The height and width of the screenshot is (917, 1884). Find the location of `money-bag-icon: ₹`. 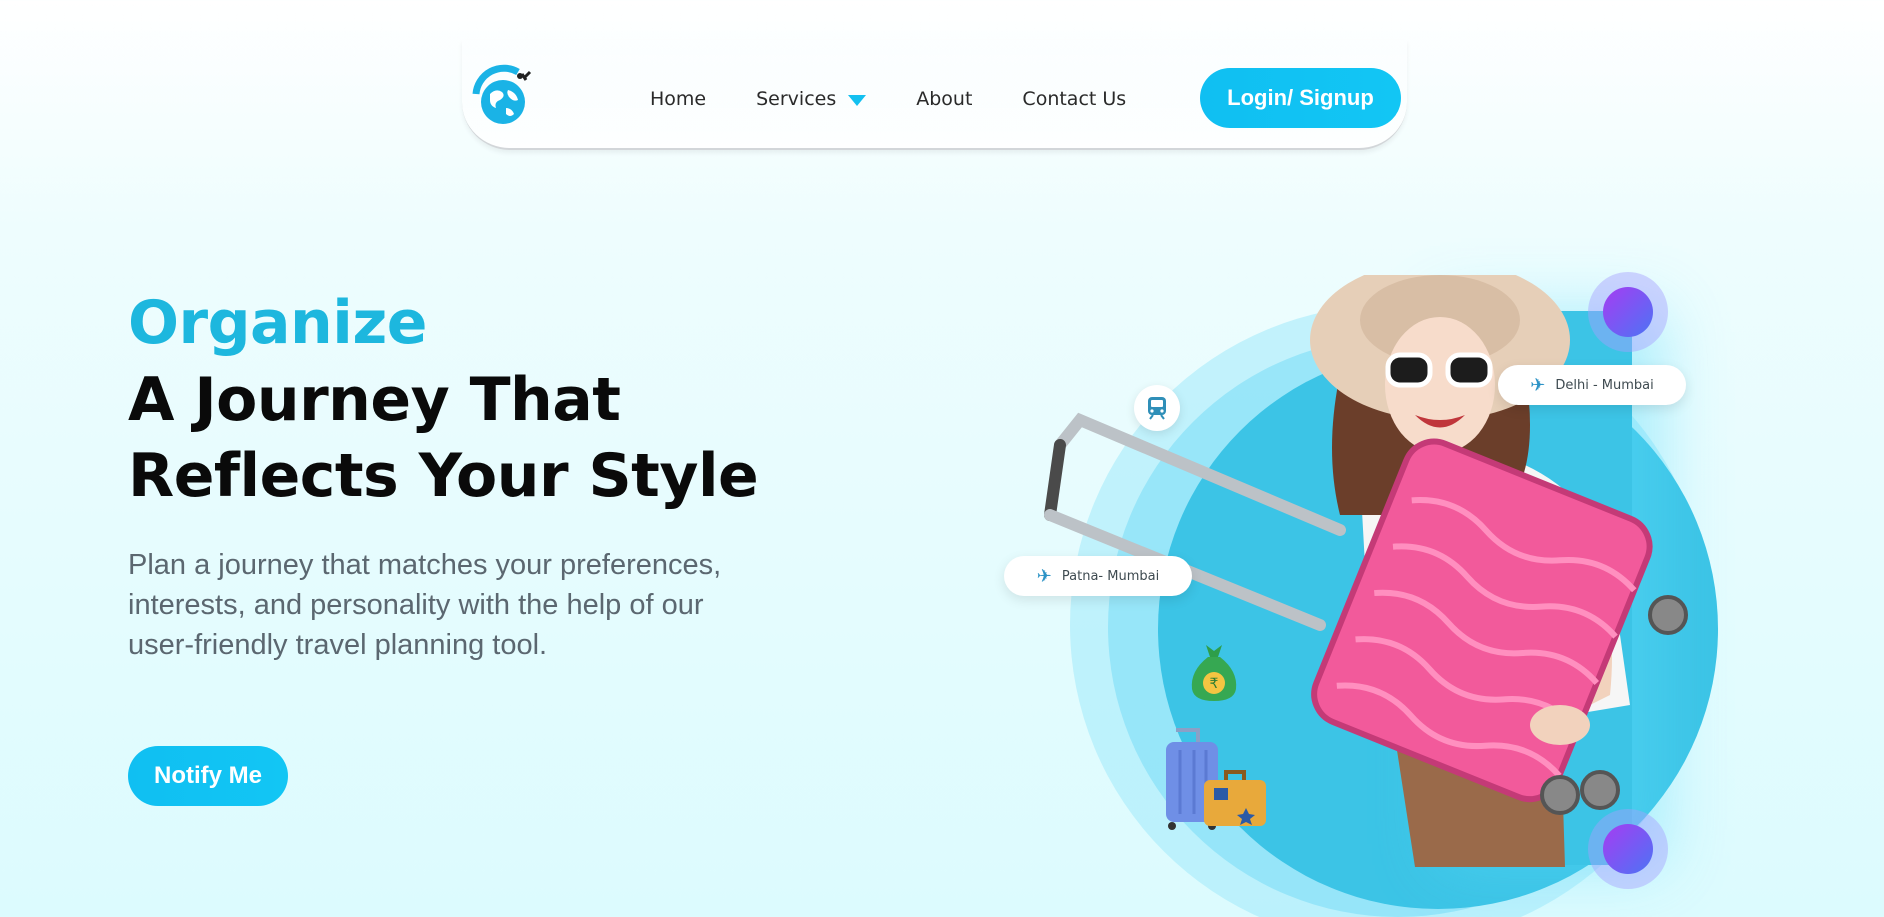

money-bag-icon: ₹ is located at coordinates (1214, 673).